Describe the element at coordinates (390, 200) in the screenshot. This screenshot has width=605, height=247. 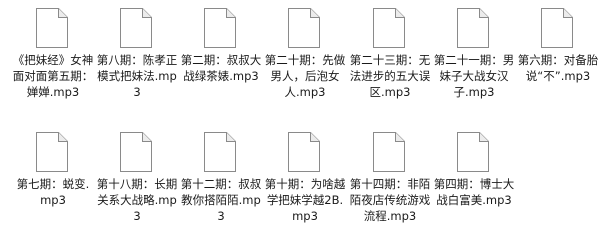
I see `file-name: 第十四期：非陌陌夜店传统游戏流程.mp3` at that location.